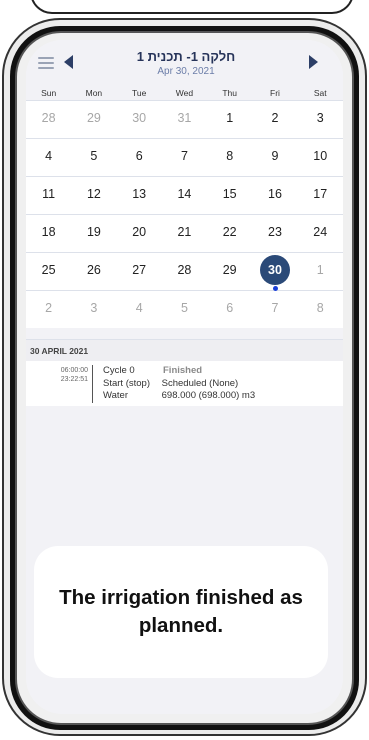 The image size is (369, 740). I want to click on calendar-day: 27, so click(139, 271).